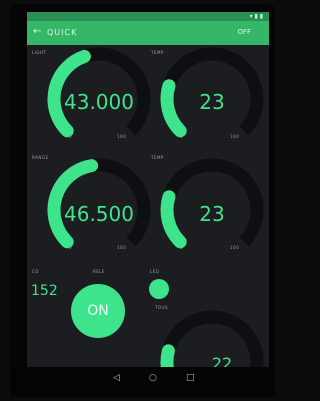 This screenshot has width=320, height=401. I want to click on led-indicator, so click(159, 289).